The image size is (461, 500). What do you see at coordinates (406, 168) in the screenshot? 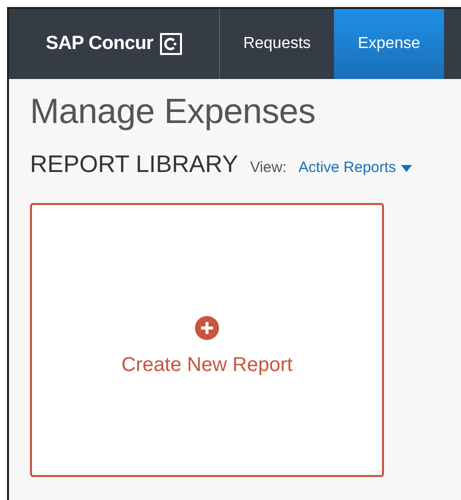
I see `caret-icon` at bounding box center [406, 168].